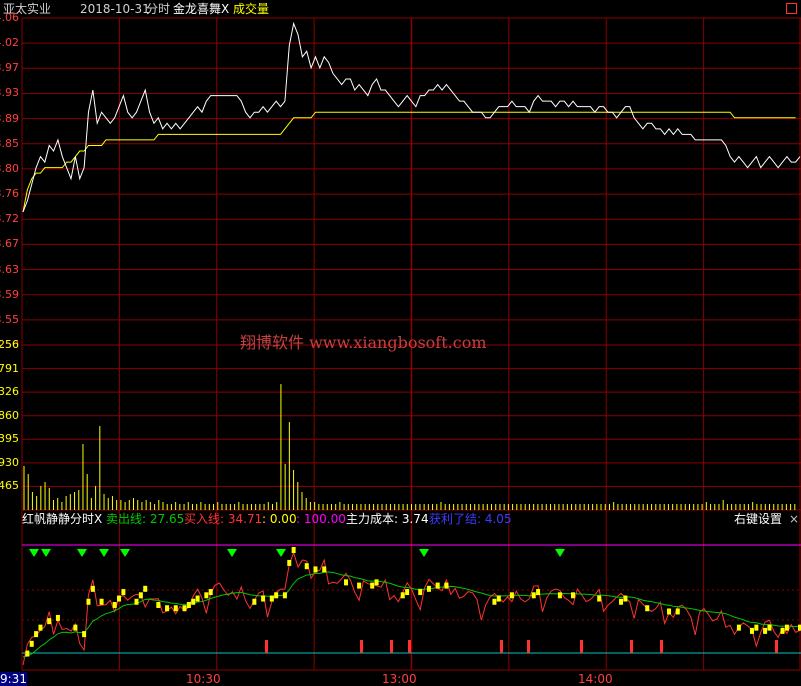 Image resolution: width=801 pixels, height=686 pixels. What do you see at coordinates (9, 17) in the screenshot?
I see `price-tick-label: 4.06` at bounding box center [9, 17].